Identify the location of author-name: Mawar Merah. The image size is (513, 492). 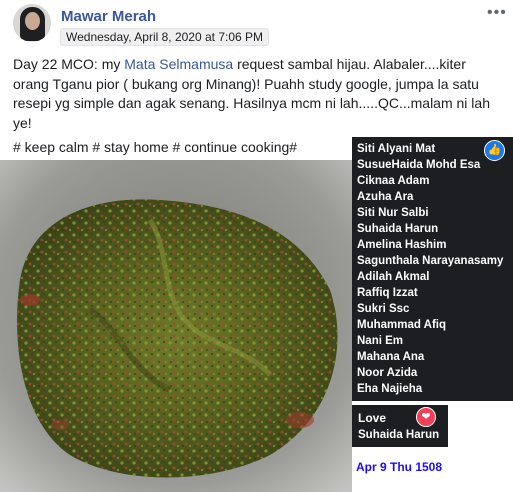
(108, 16).